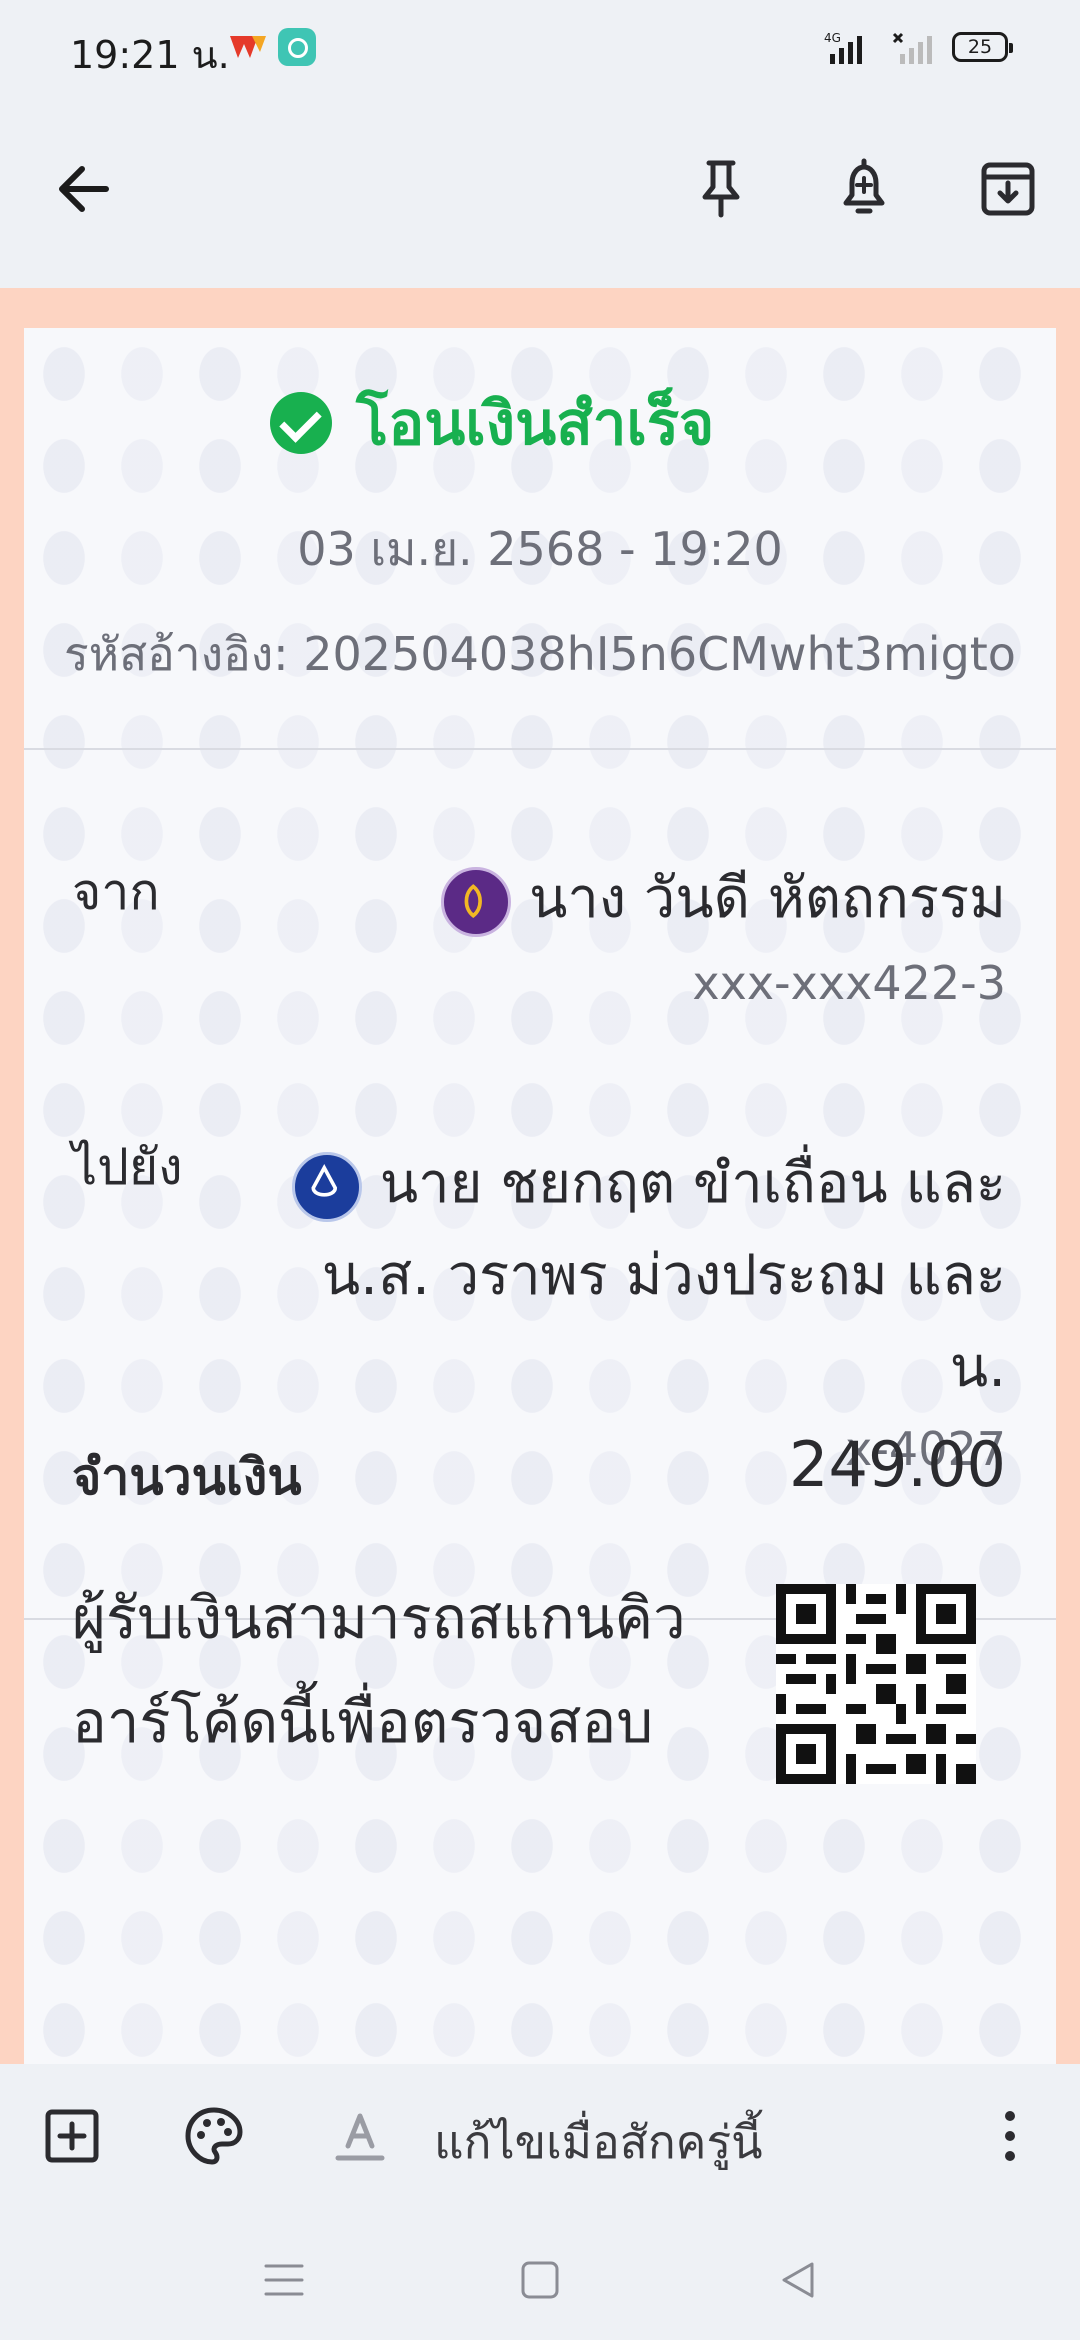  Describe the element at coordinates (663, 1275) in the screenshot. I see `recipient-name-line-2: น.ส. วราพร ม่วงประถม และ` at that location.